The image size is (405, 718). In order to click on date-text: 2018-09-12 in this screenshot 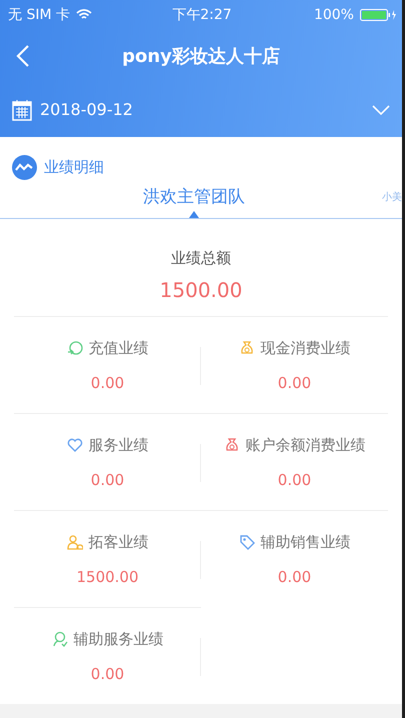, I will do `click(202, 109)`.